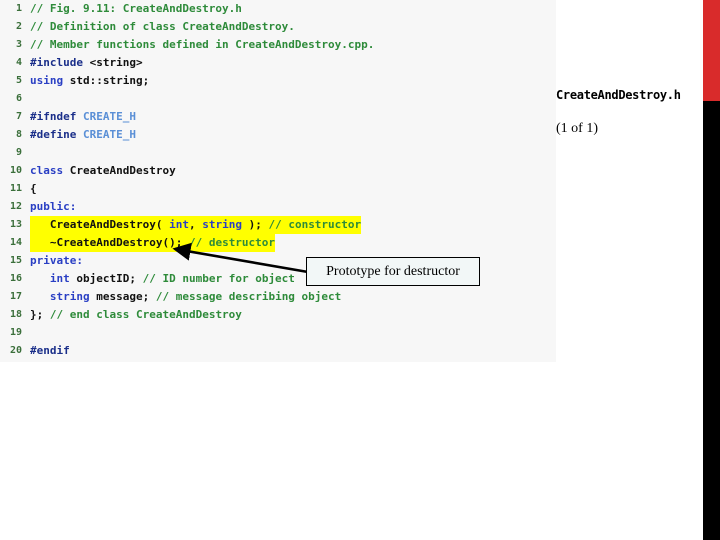 This screenshot has height=540, width=720. I want to click on code-line: 9, so click(278, 153).